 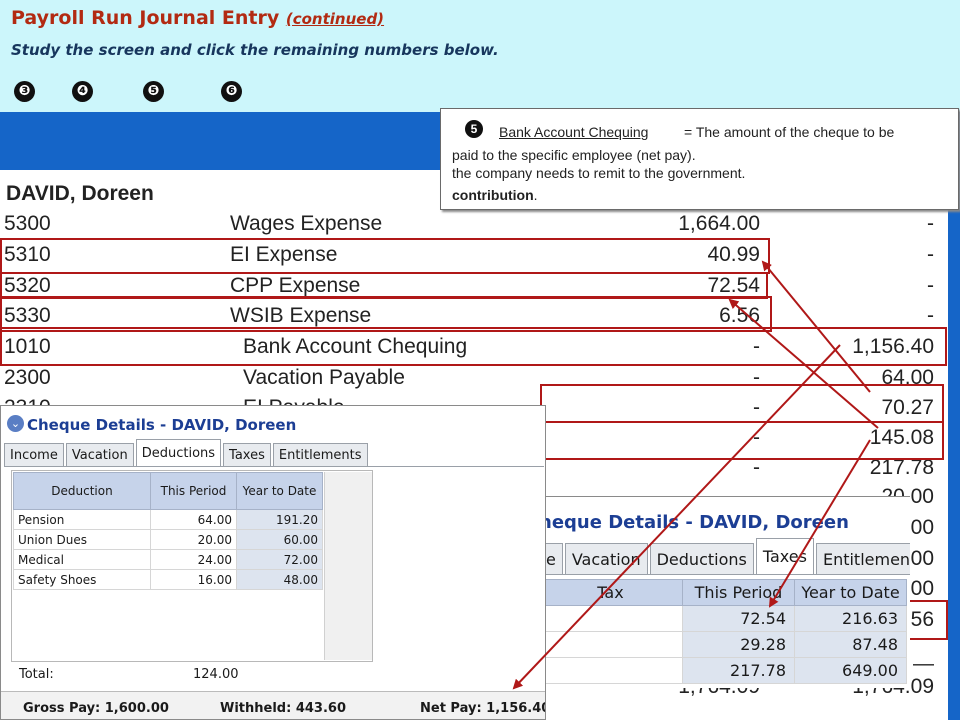 What do you see at coordinates (27, 223) in the screenshot?
I see `account-number: 5300` at bounding box center [27, 223].